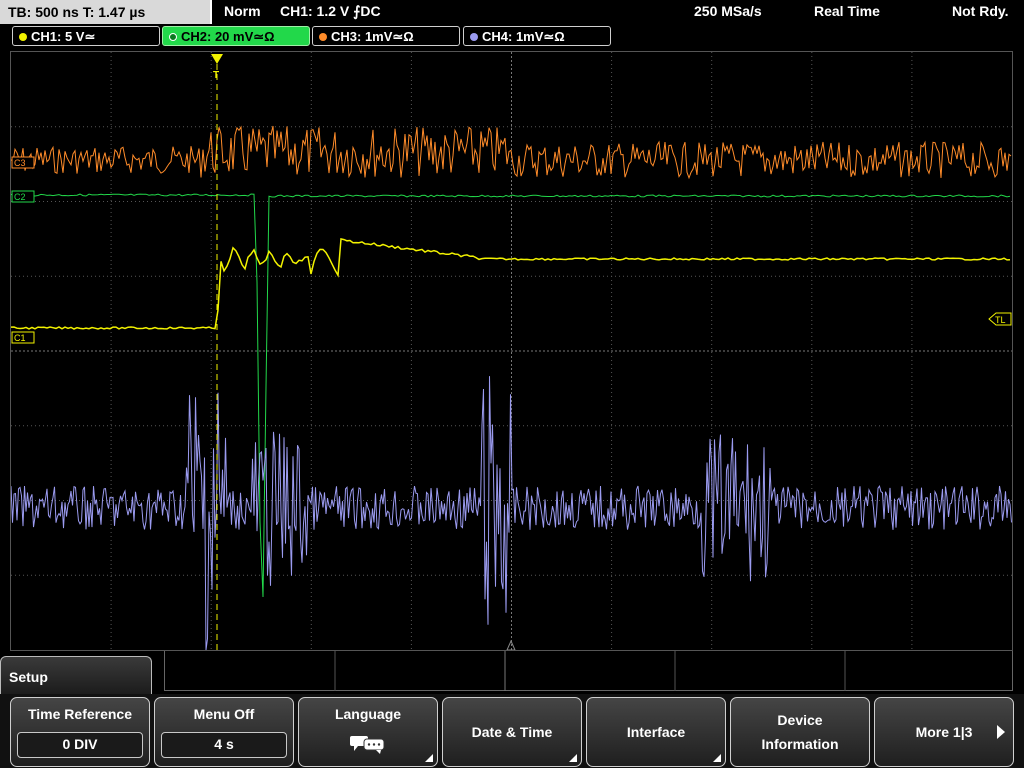 The image size is (1024, 768). Describe the element at coordinates (511, 283) in the screenshot. I see `ch1-waveform` at that location.